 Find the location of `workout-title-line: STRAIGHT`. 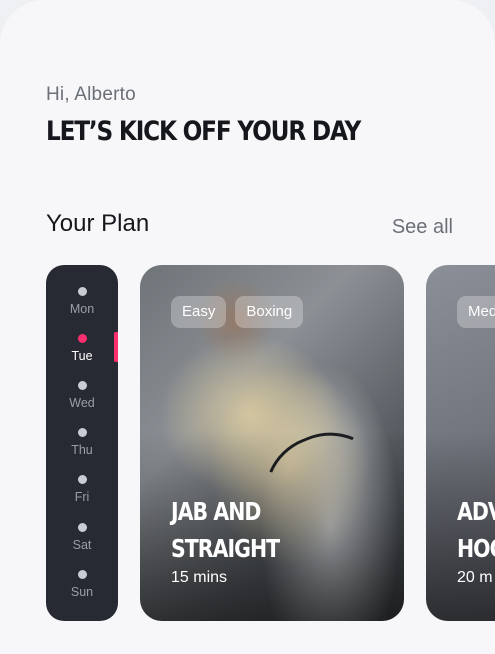

workout-title-line: STRAIGHT is located at coordinates (225, 548).